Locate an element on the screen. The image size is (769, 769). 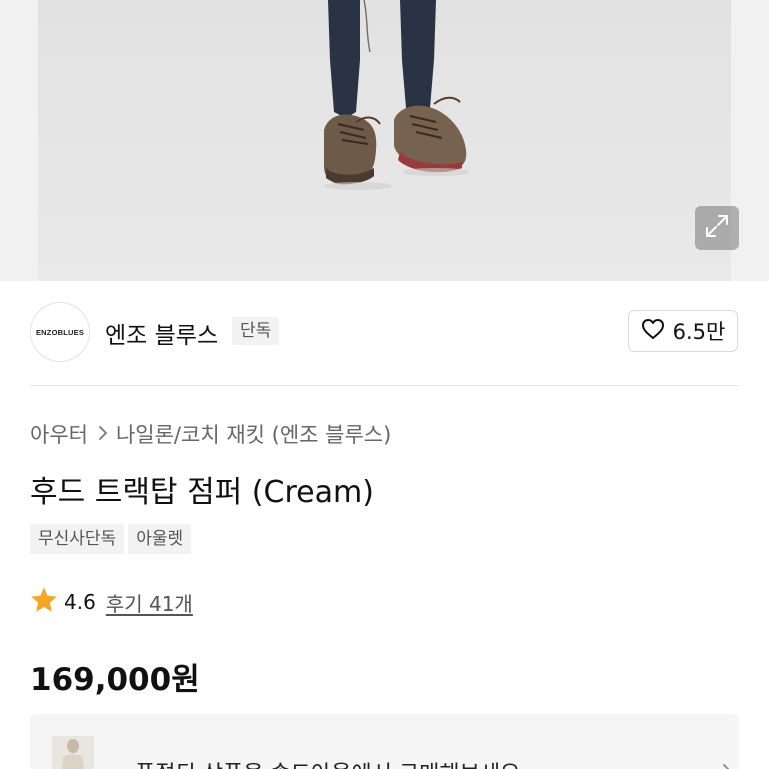
star-icon is located at coordinates (44, 602).